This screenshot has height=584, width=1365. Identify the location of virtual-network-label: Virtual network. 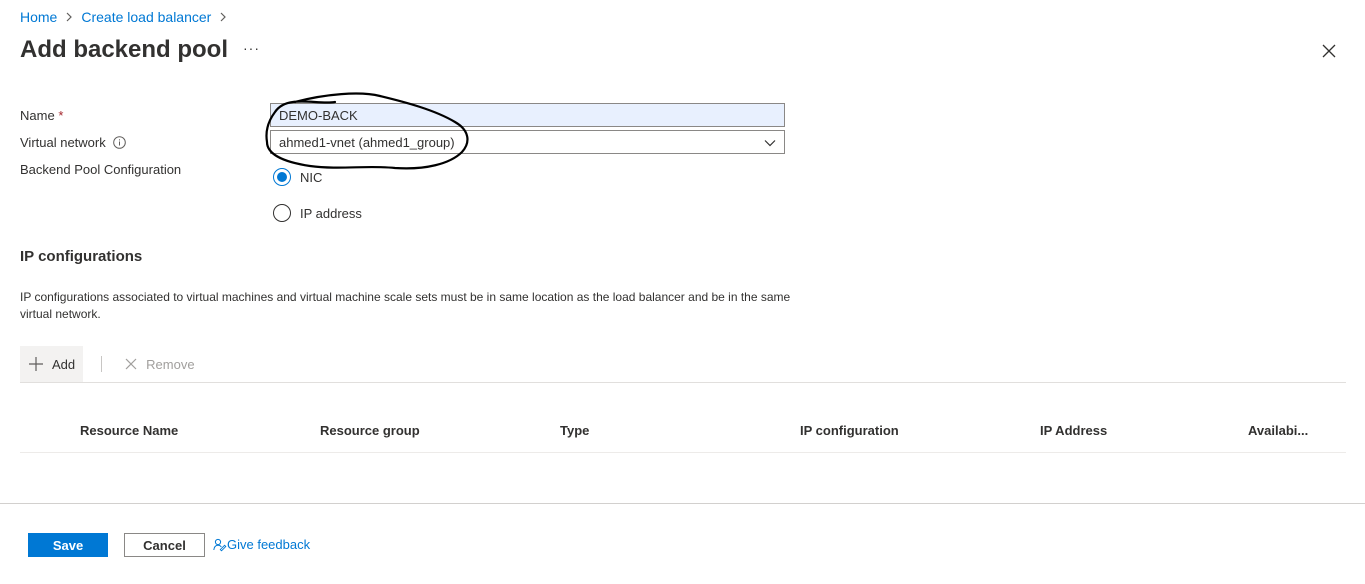
(73, 143).